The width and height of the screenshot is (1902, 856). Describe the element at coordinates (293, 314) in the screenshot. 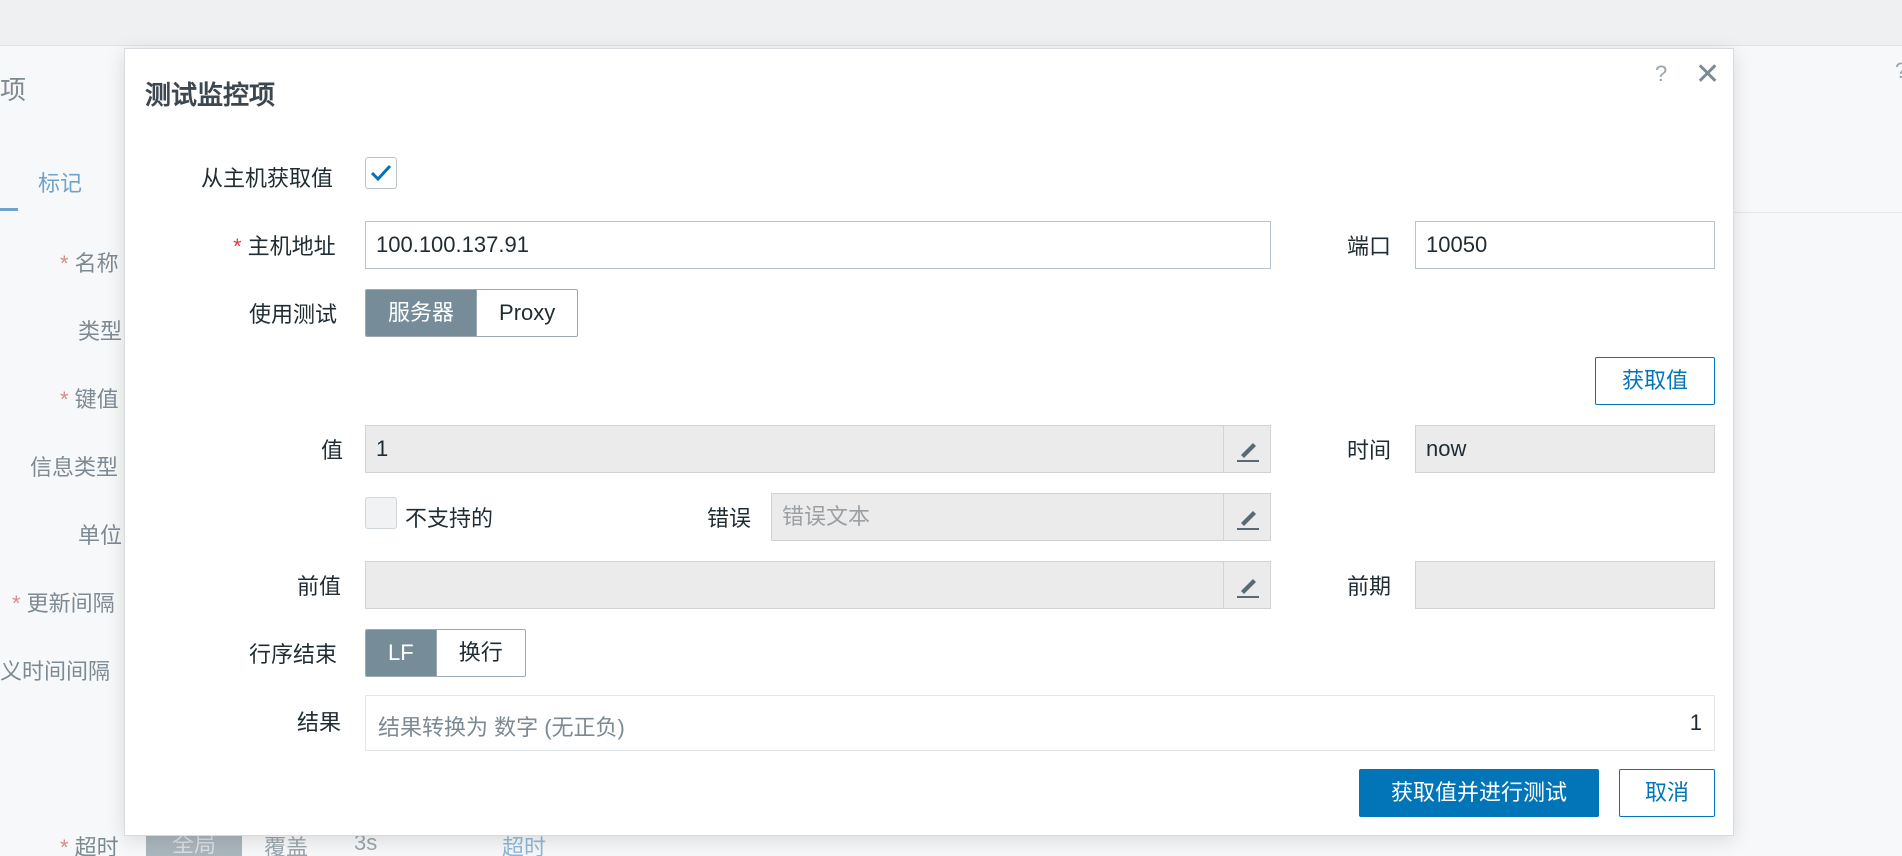

I see `test-with-label: 使用测试` at that location.